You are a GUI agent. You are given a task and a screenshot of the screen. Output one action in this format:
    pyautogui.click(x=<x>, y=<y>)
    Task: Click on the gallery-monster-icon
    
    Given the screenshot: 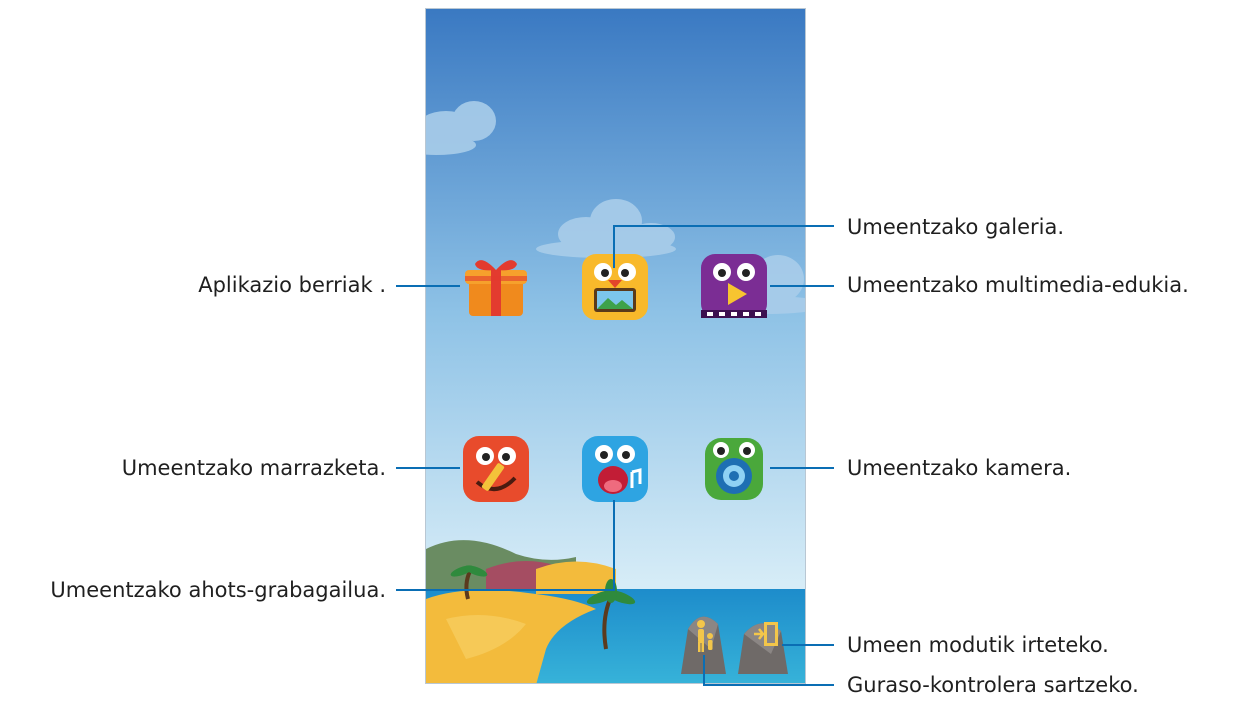 What is the action you would take?
    pyautogui.click(x=615, y=287)
    